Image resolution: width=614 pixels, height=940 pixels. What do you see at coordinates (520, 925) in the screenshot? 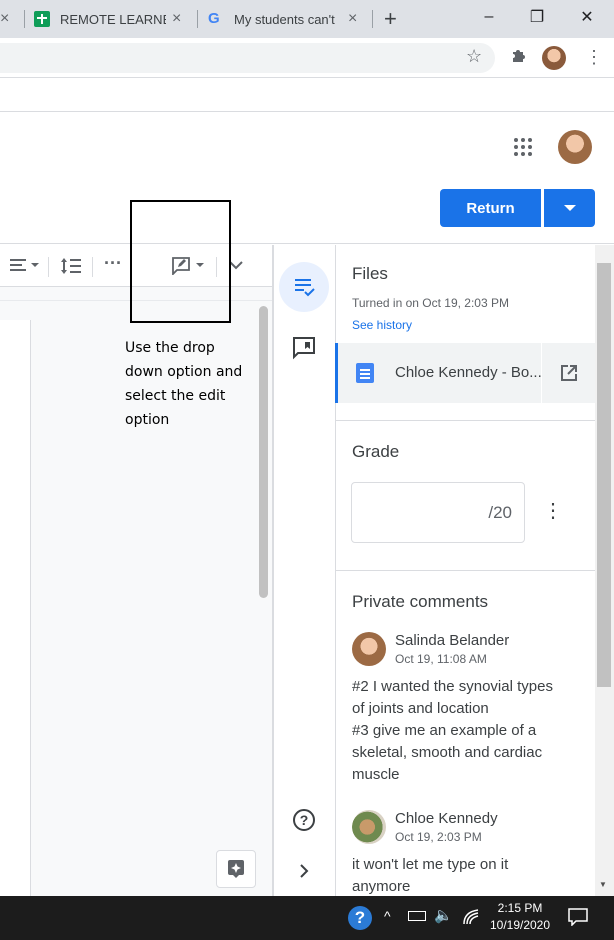
I see `clock-date: 10/19/2020` at bounding box center [520, 925].